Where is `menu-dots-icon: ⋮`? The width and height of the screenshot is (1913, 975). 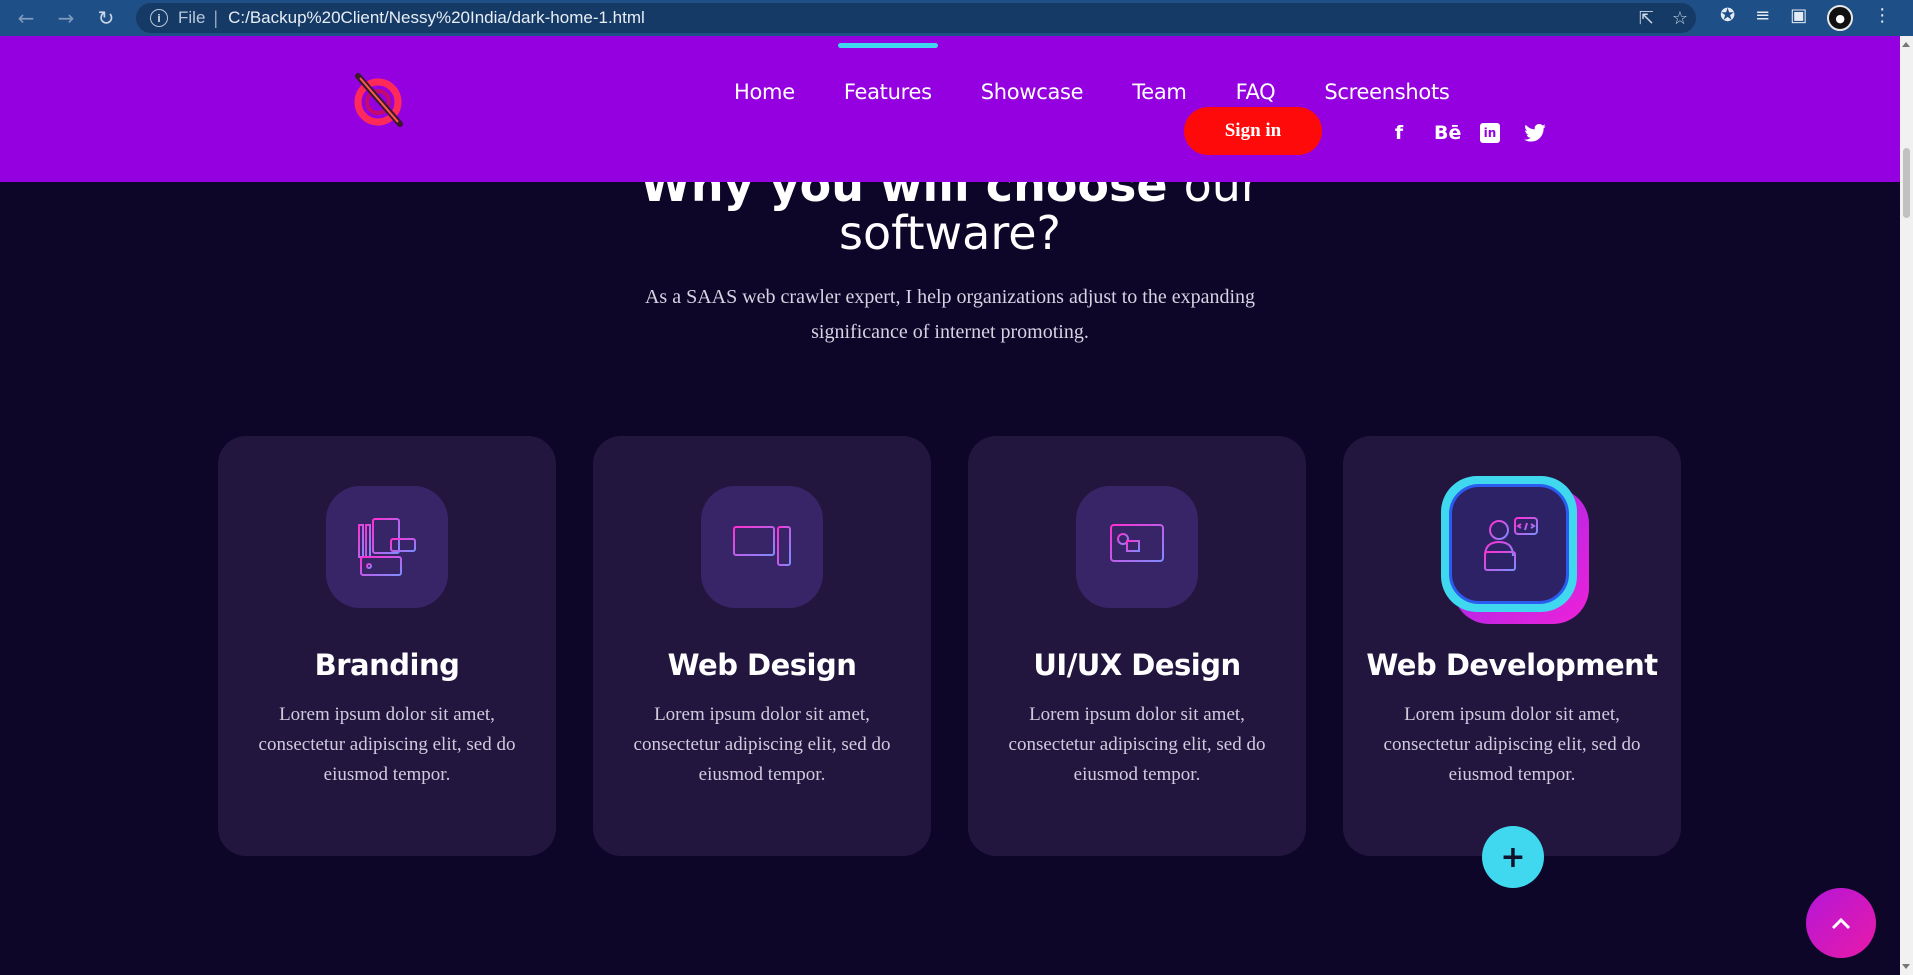 menu-dots-icon: ⋮ is located at coordinates (1882, 18).